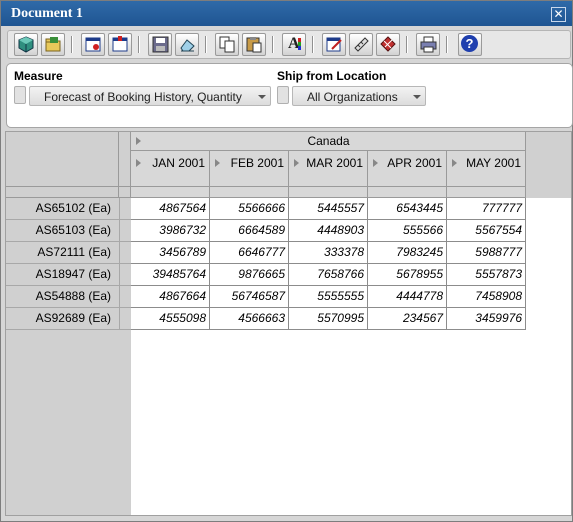  What do you see at coordinates (361, 44) in the screenshot?
I see `ruler-button` at bounding box center [361, 44].